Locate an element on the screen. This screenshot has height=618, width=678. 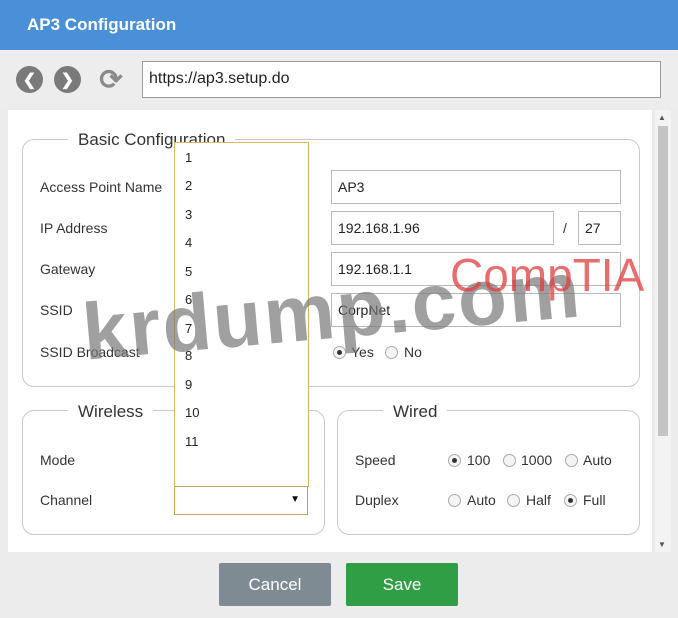
wired-legend: Wired is located at coordinates (415, 412).